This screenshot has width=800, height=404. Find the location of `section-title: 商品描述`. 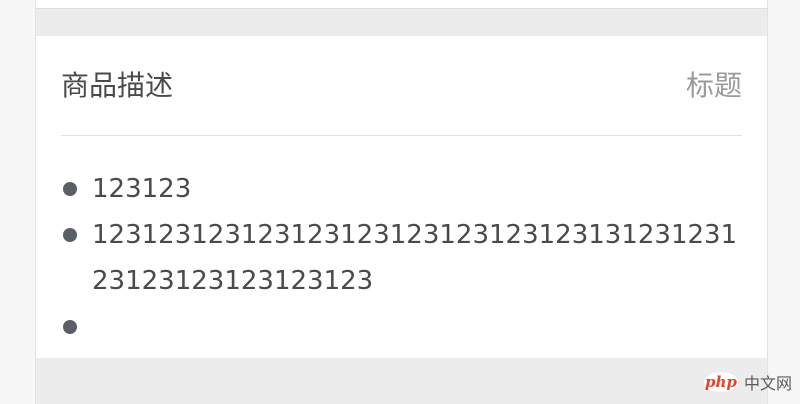

section-title: 商品描述 is located at coordinates (117, 85).